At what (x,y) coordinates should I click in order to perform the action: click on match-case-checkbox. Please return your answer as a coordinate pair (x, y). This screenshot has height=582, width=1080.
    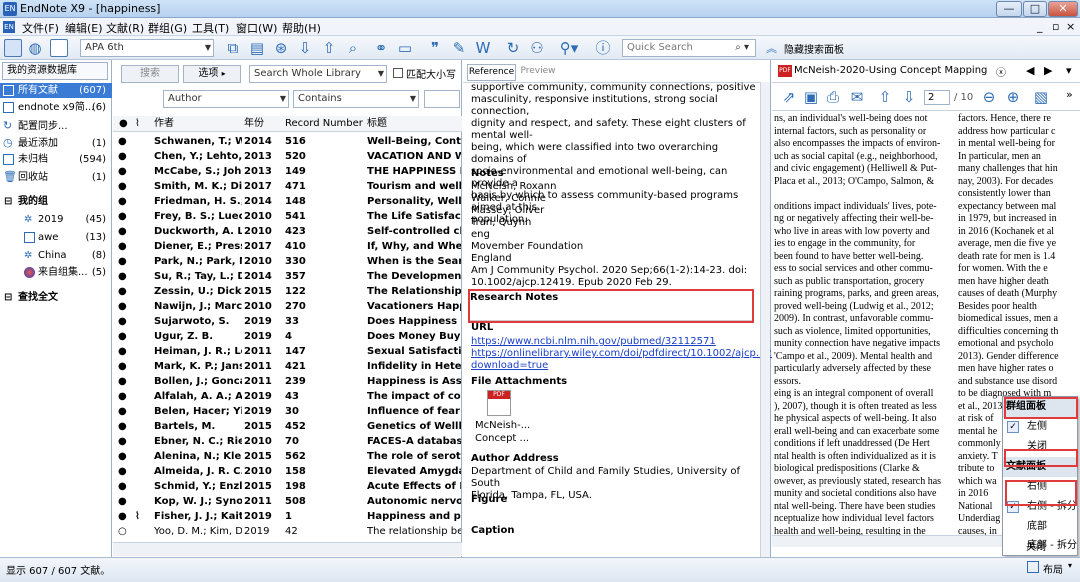
    Looking at the image, I should click on (398, 73).